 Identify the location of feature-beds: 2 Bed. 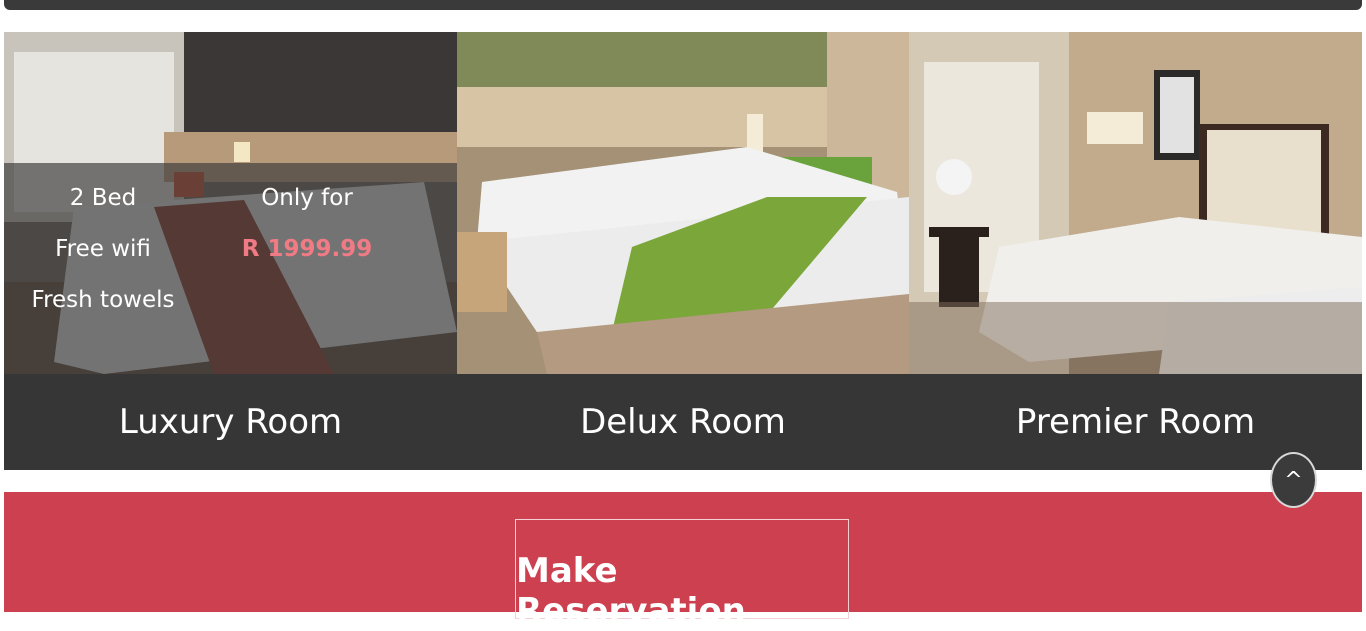
(103, 198).